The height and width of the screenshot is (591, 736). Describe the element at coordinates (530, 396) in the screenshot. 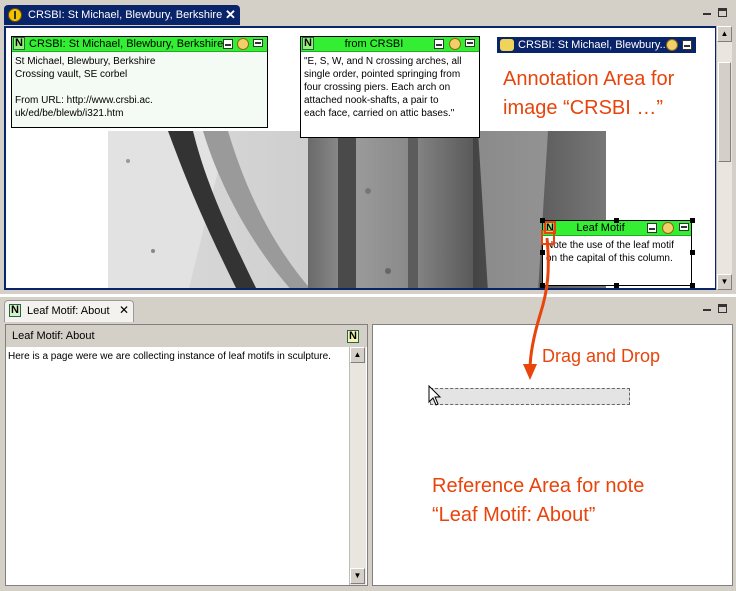

I see `drag-preview` at that location.